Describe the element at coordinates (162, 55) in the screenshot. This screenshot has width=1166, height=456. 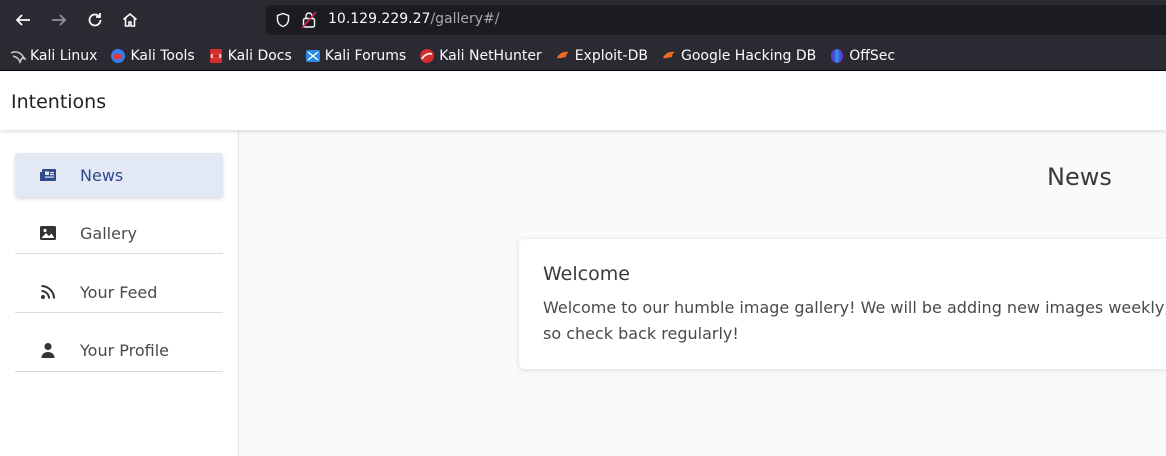
I see `bookmark-label: Kali Tools` at that location.